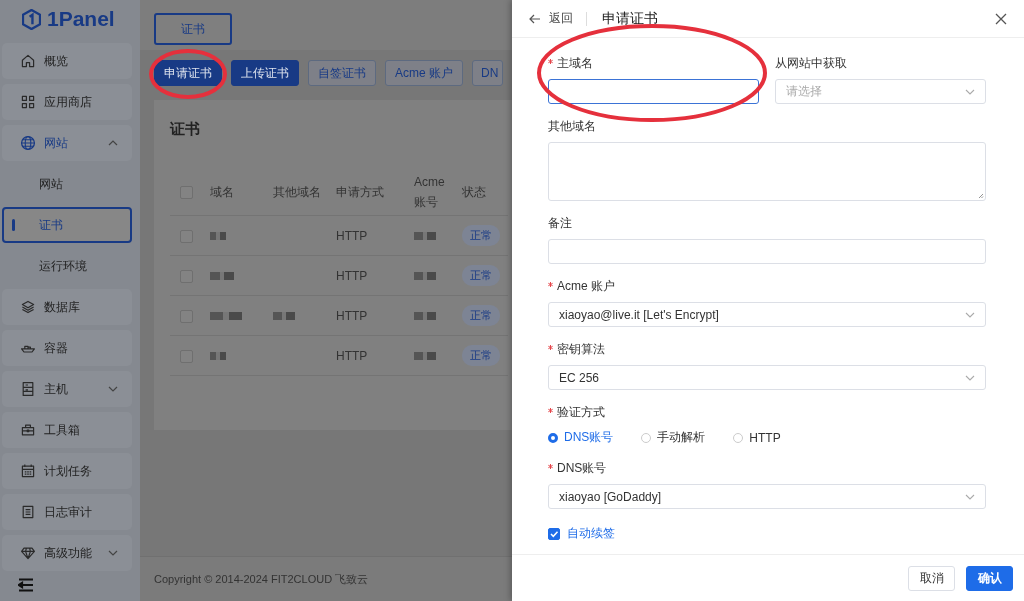 This screenshot has height=601, width=1024. What do you see at coordinates (581, 437) in the screenshot?
I see `radio-option: DNS账号` at bounding box center [581, 437].